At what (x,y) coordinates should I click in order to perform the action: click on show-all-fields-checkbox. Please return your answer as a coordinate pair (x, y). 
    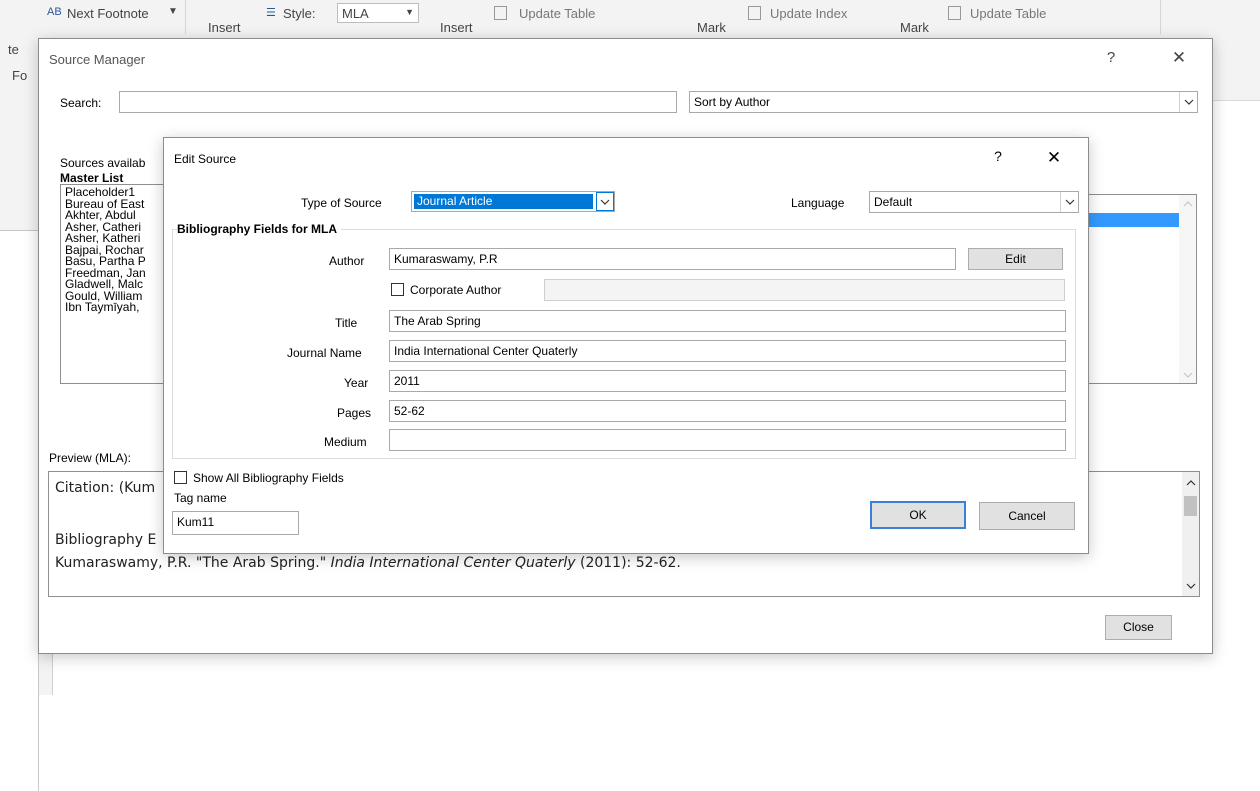
    Looking at the image, I should click on (180, 477).